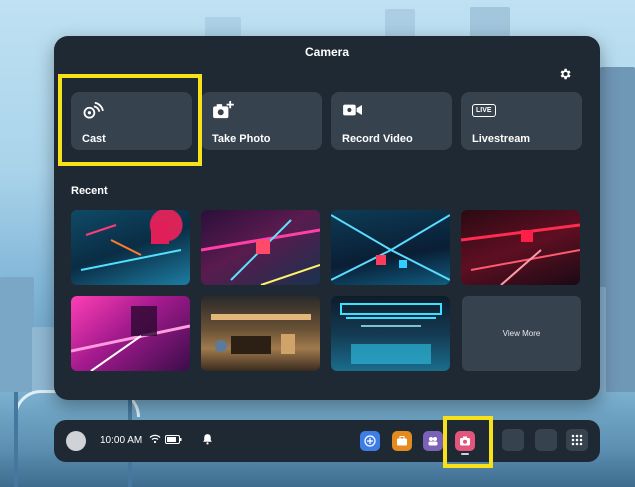 This screenshot has width=635, height=487. What do you see at coordinates (155, 439) in the screenshot?
I see `wifi-icon` at bounding box center [155, 439].